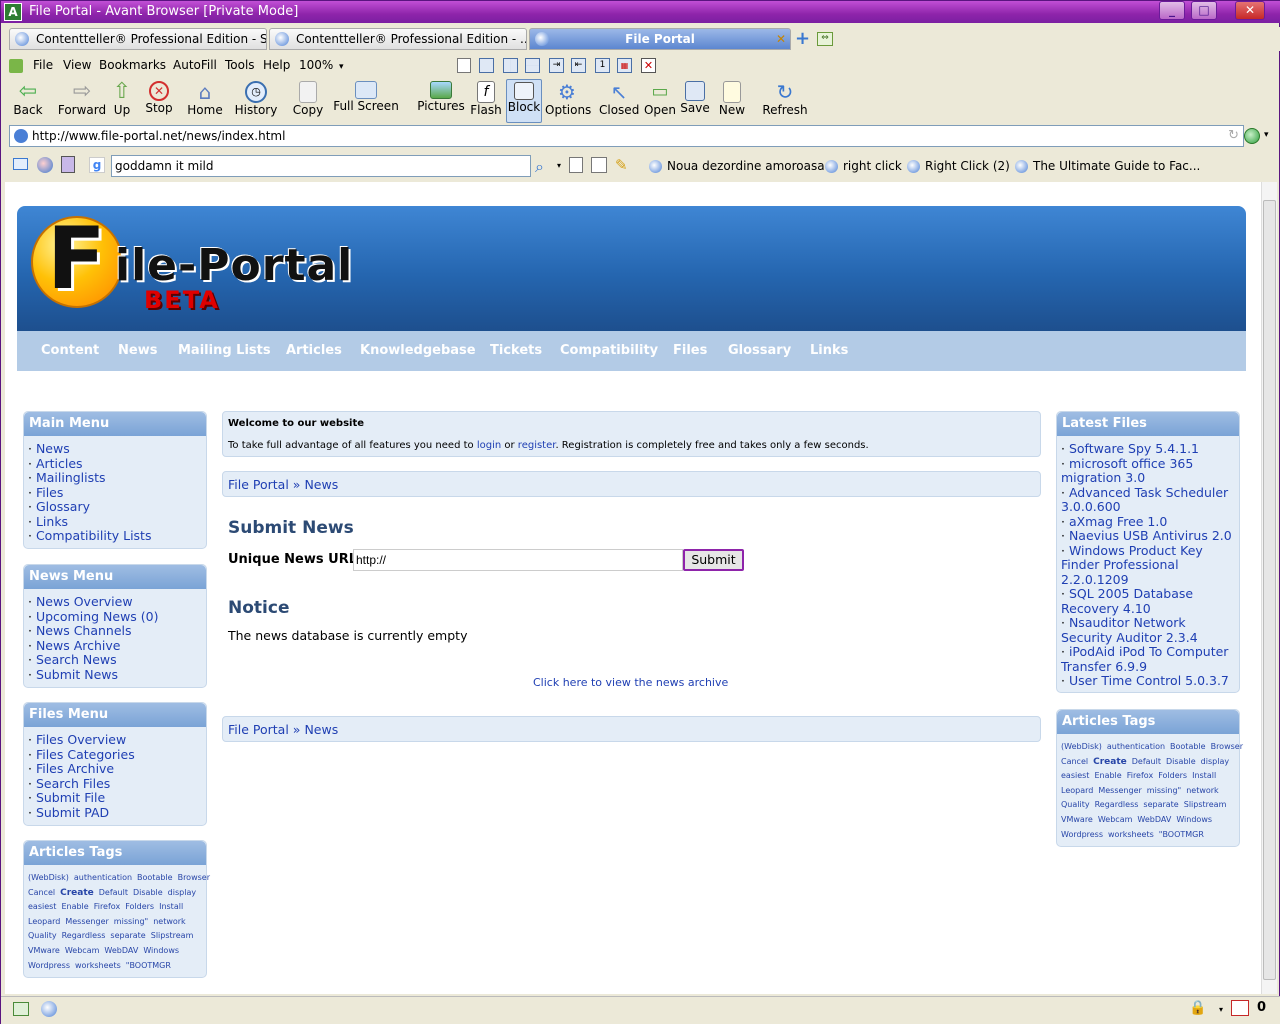  Describe the element at coordinates (660, 101) in the screenshot. I see `open-button: ▭ Open` at that location.